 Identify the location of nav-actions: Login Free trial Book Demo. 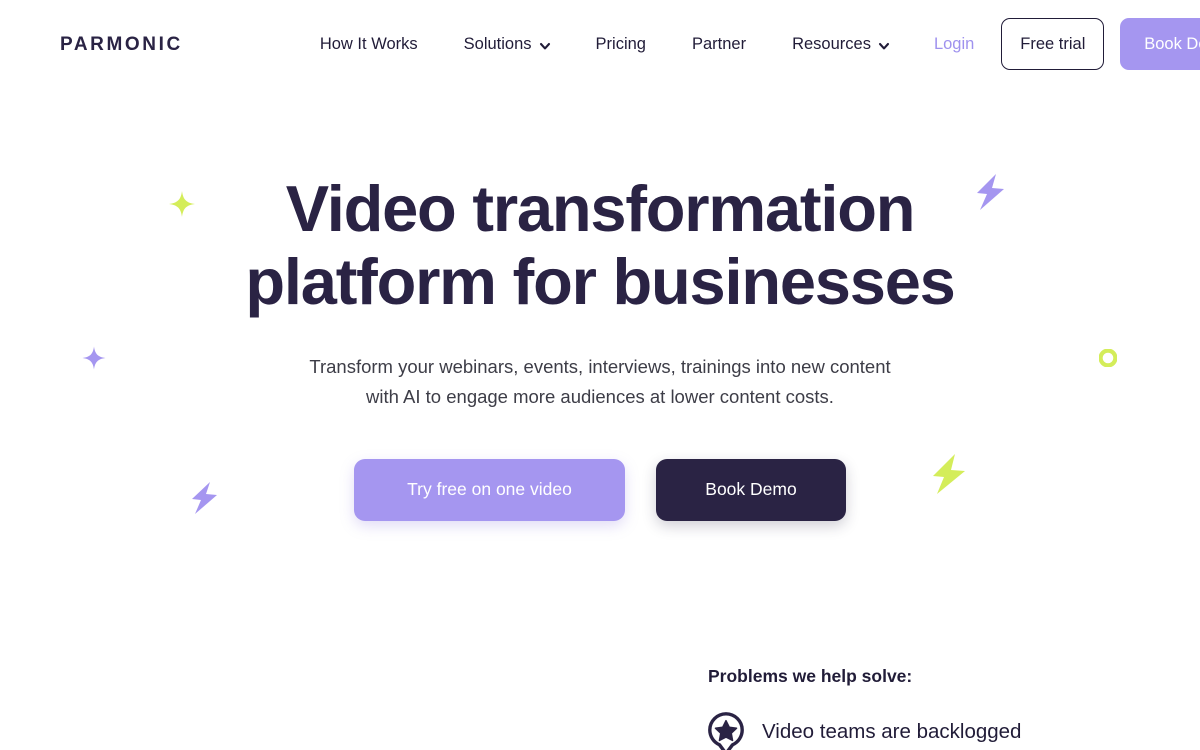
(1056, 44).